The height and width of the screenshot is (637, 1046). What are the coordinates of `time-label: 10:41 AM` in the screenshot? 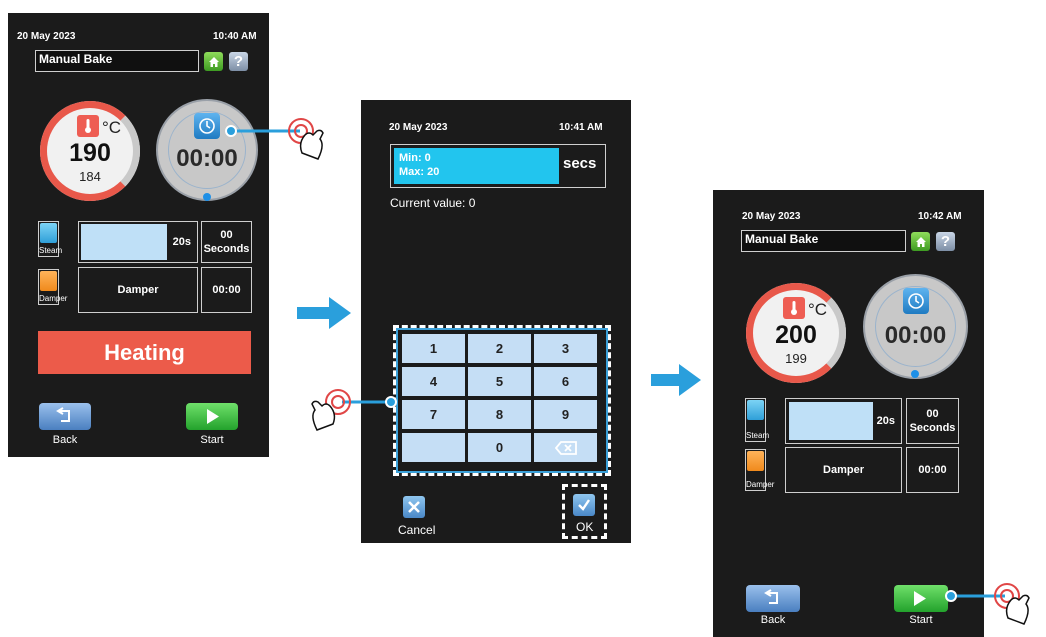 It's located at (581, 127).